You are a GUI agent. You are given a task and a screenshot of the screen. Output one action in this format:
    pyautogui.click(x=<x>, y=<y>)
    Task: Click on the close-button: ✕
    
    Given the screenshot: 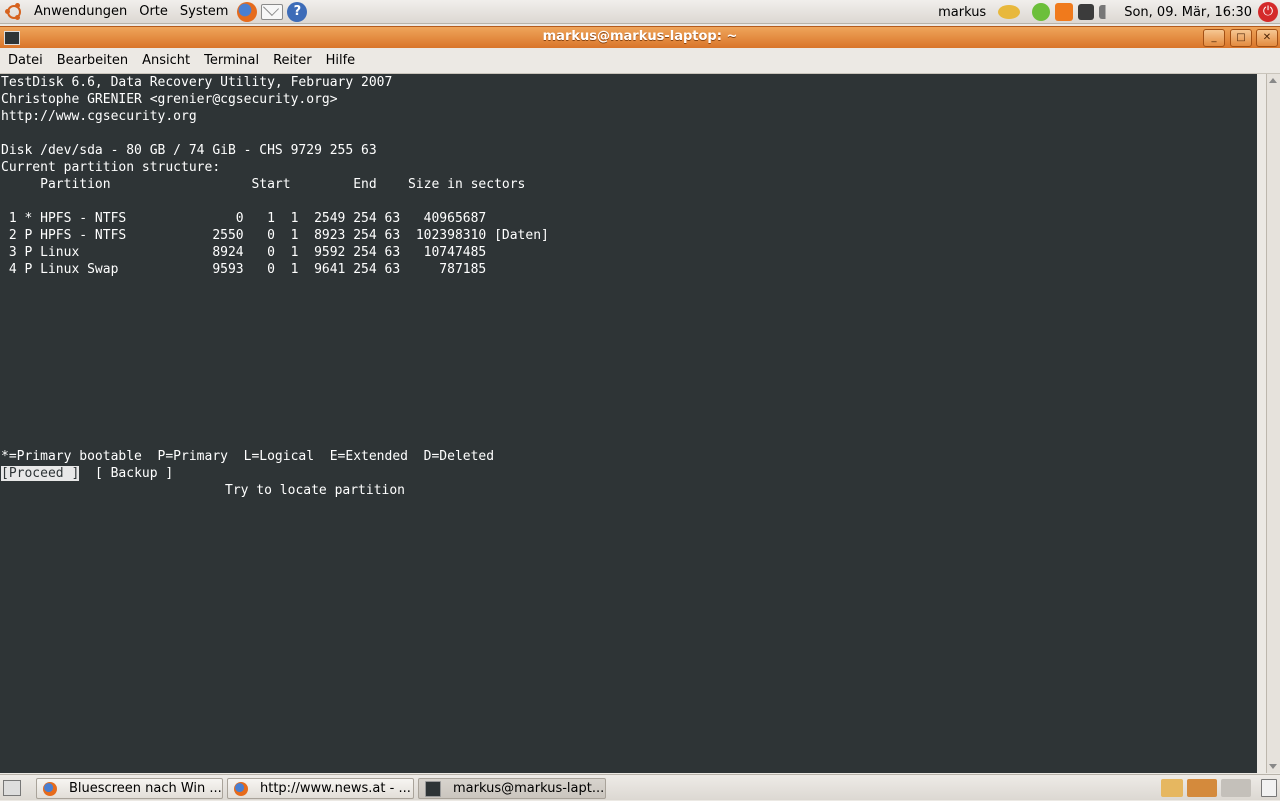 What is the action you would take?
    pyautogui.click(x=1267, y=38)
    